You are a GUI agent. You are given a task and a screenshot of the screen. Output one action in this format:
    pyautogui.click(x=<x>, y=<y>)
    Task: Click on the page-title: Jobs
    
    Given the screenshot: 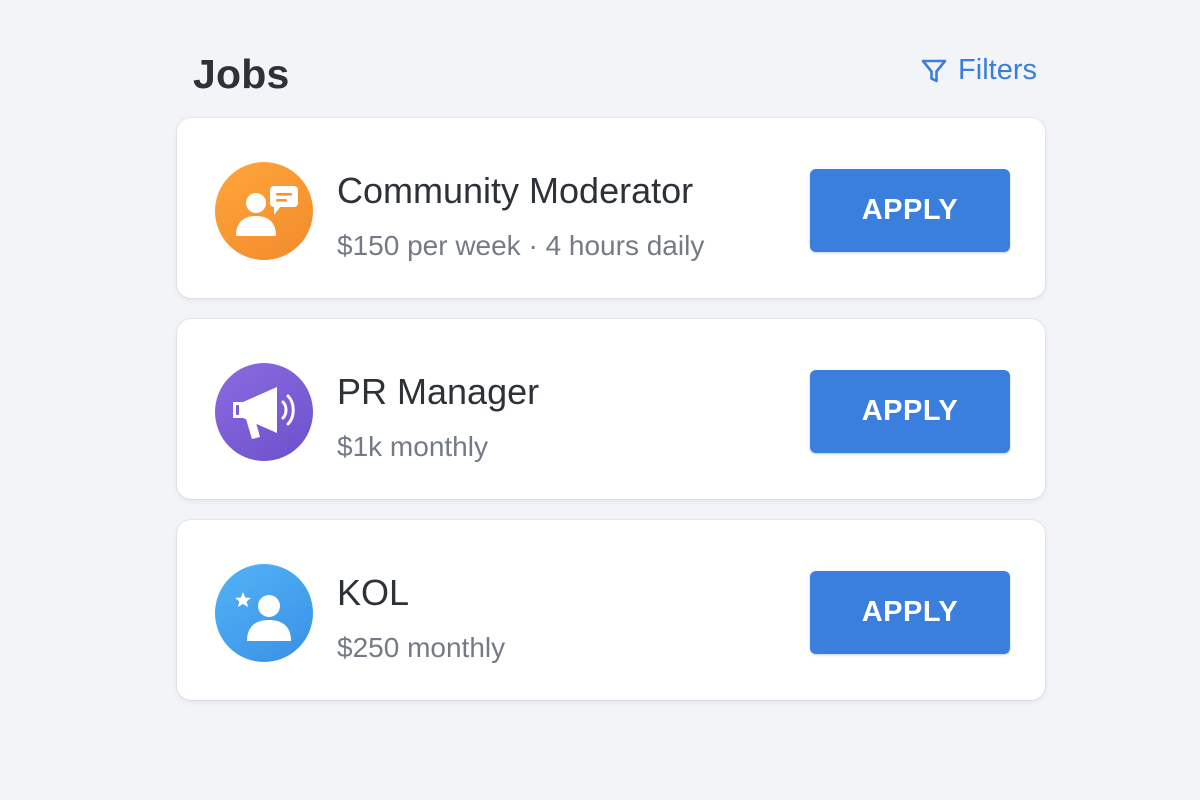 What is the action you would take?
    pyautogui.click(x=241, y=74)
    